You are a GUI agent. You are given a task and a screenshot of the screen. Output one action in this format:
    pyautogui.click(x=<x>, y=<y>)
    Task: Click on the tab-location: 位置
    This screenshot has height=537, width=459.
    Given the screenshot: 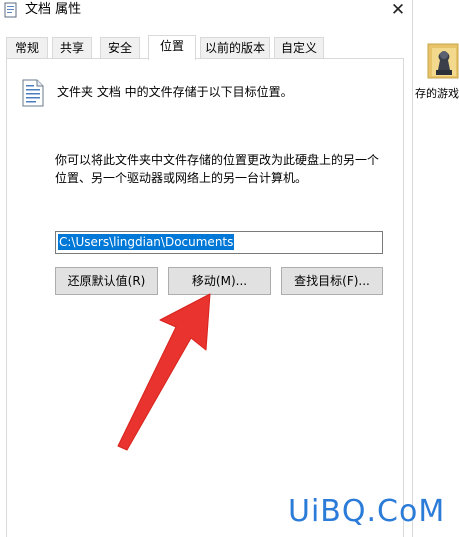 What is the action you would take?
    pyautogui.click(x=172, y=47)
    